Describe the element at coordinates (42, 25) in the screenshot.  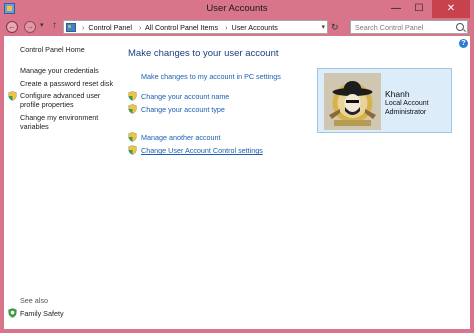
I see `recent-pages-chevron-icon: ▾` at that location.